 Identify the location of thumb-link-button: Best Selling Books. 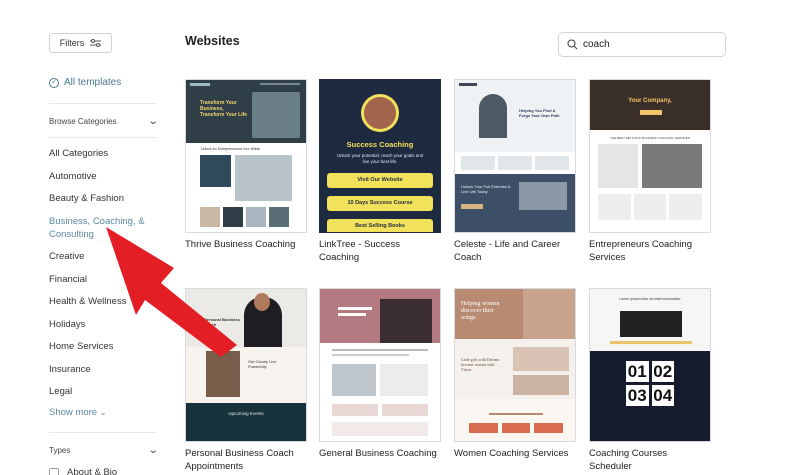
(380, 225).